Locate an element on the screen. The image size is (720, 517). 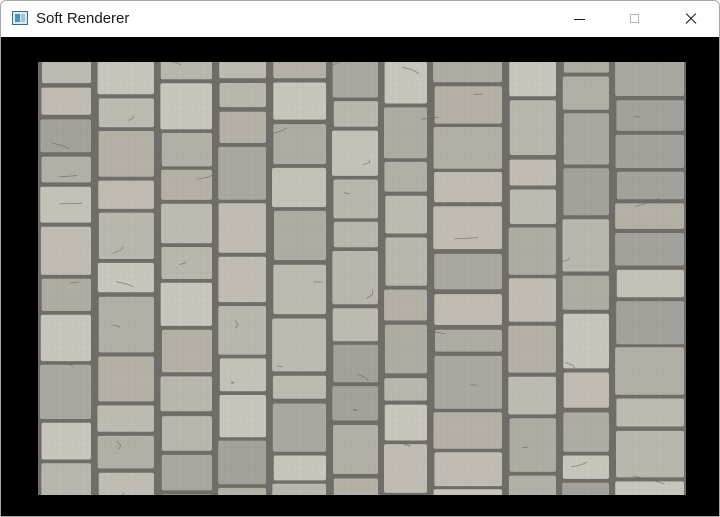
close-button is located at coordinates (691, 19).